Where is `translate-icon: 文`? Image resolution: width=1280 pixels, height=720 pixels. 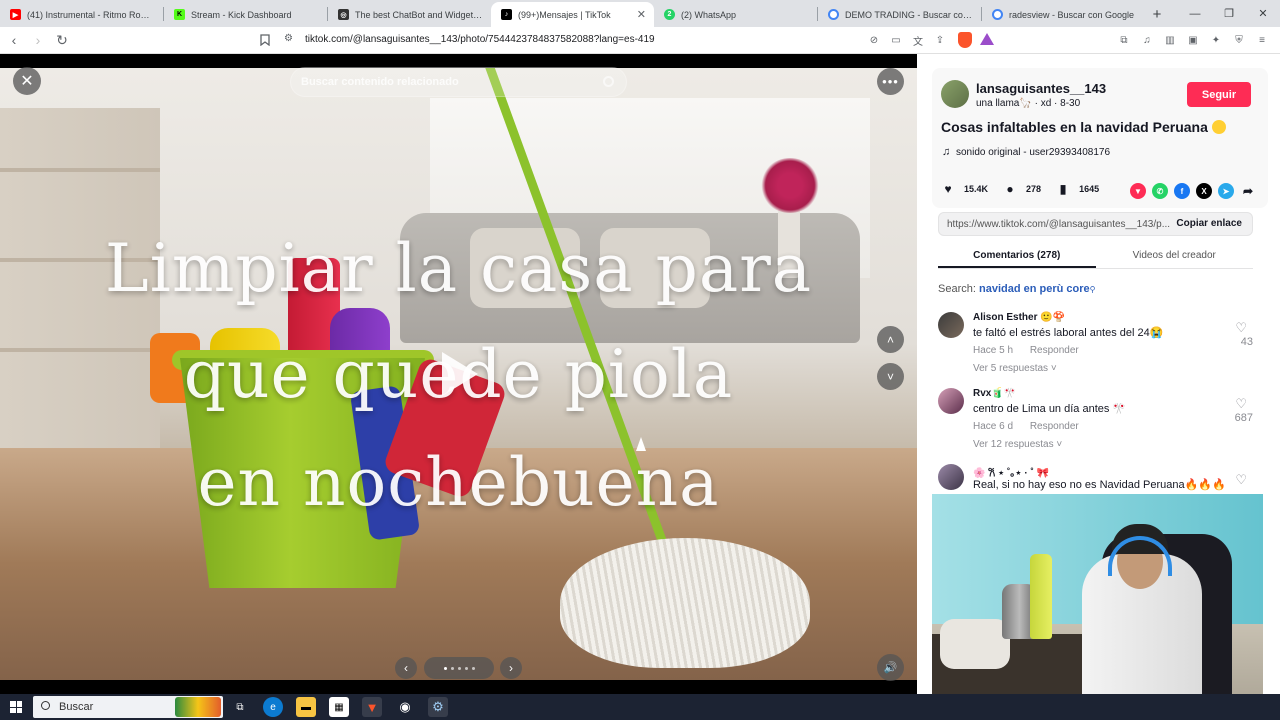
translate-icon: 文 is located at coordinates (918, 40).